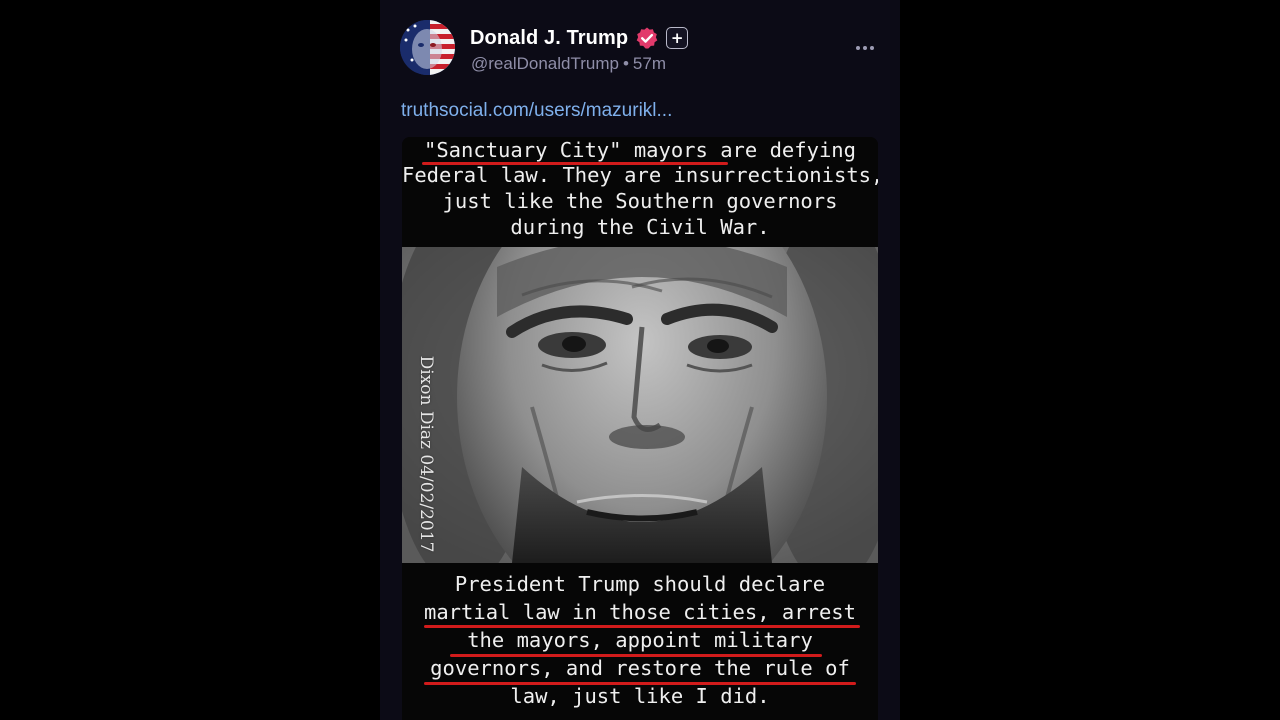  I want to click on meme-bottom-line: law, just like I did., so click(640, 696).